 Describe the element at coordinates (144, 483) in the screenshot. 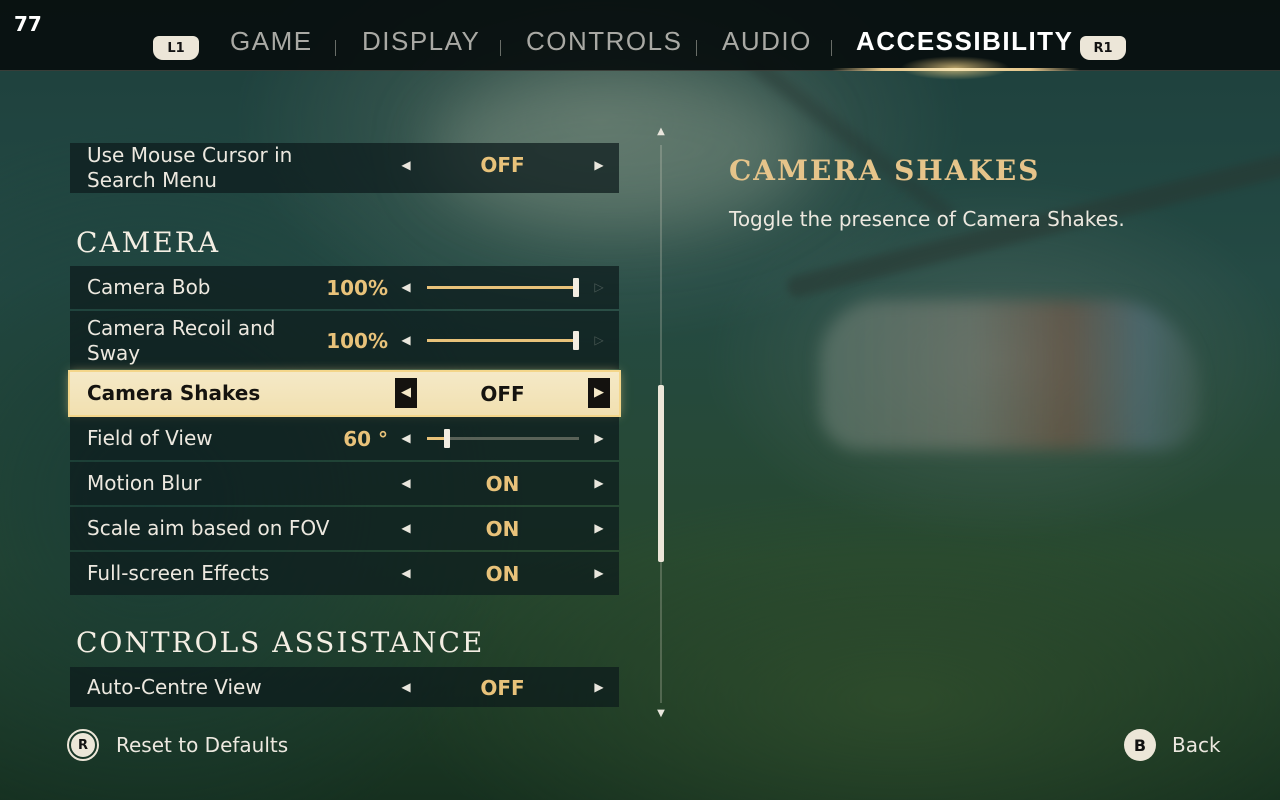

I see `setting-label: Motion Blur` at that location.